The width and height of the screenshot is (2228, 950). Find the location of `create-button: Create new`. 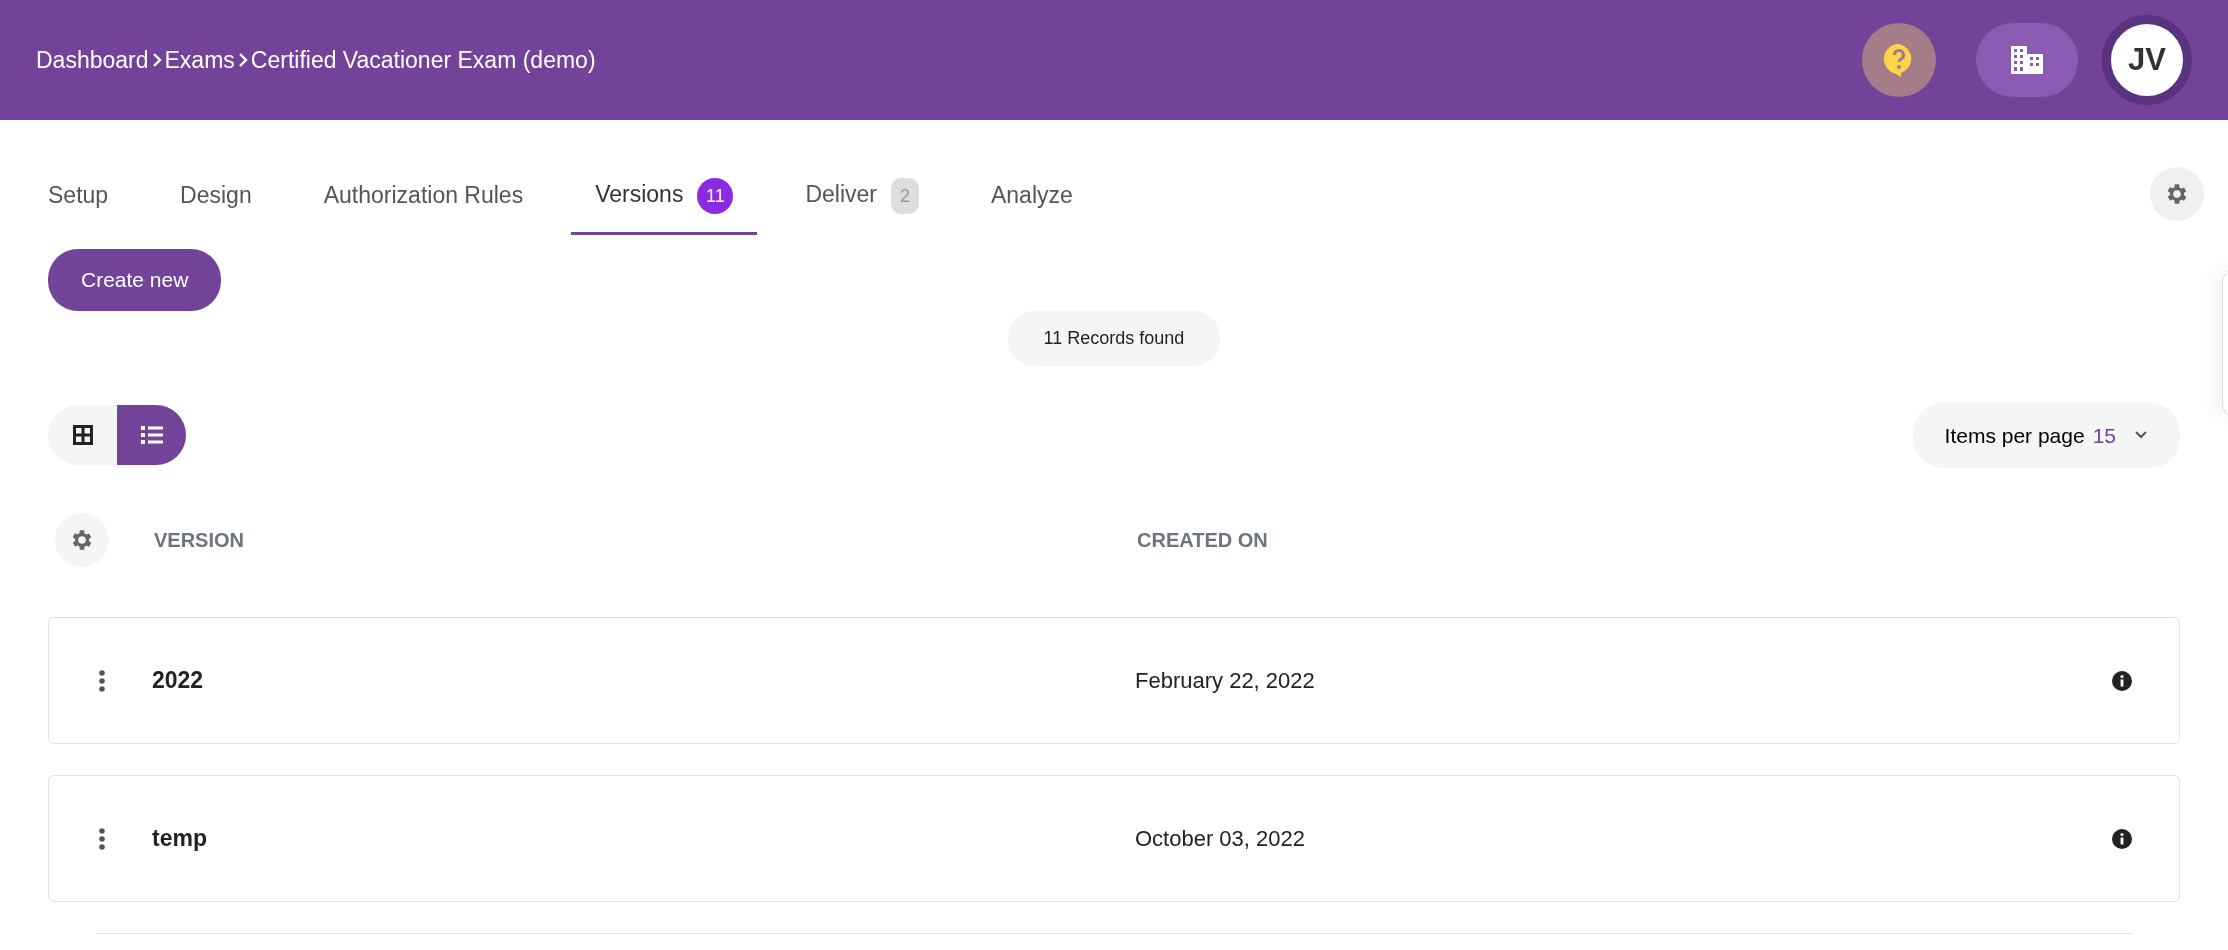

create-button: Create new is located at coordinates (135, 280).